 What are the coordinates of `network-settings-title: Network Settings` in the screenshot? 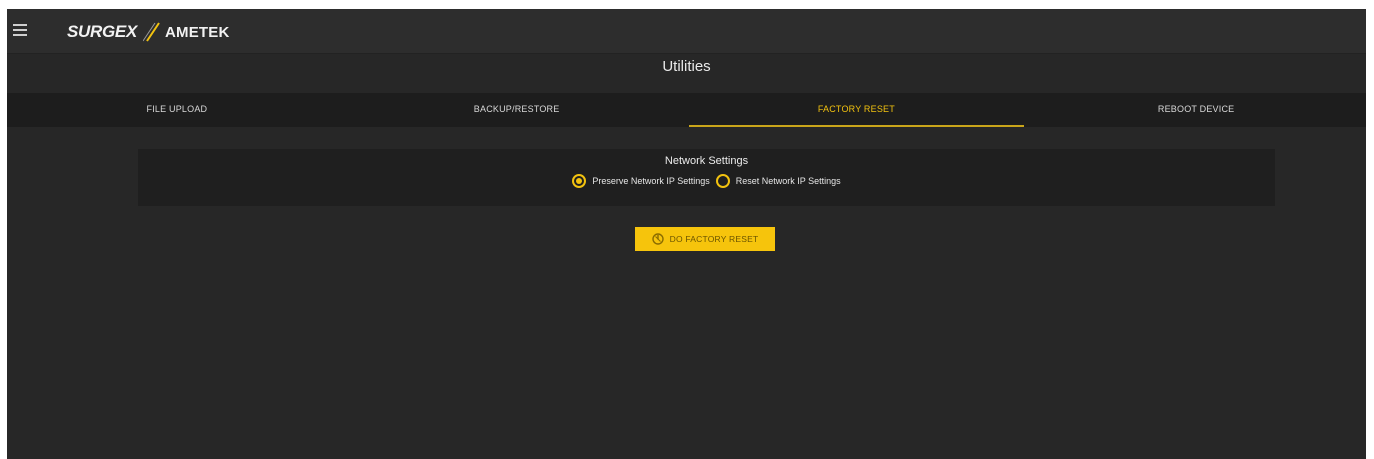 It's located at (706, 161).